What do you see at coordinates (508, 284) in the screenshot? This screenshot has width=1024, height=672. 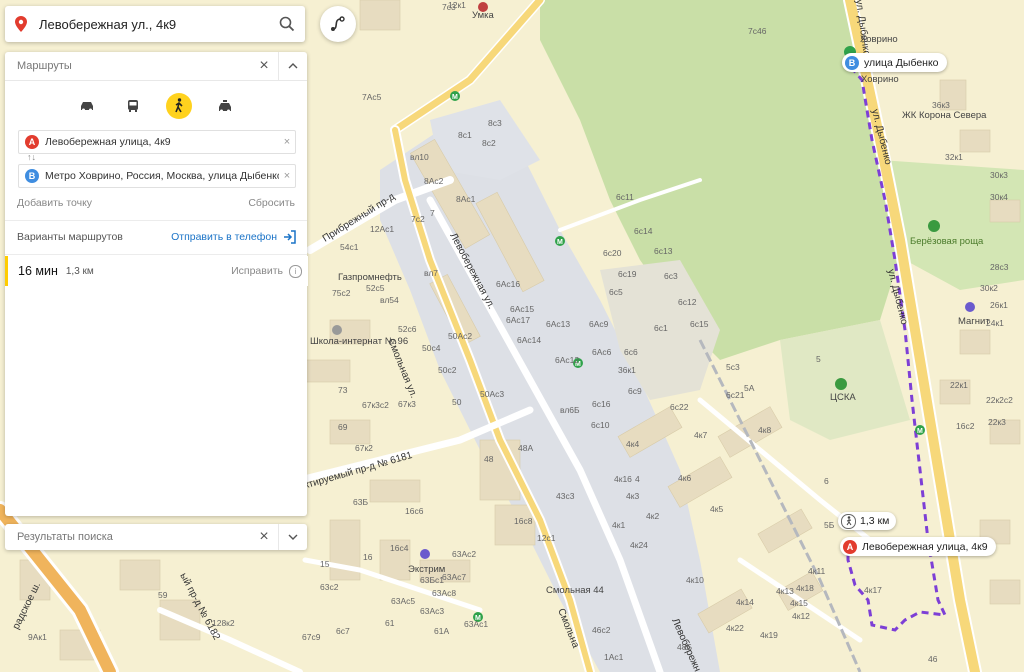 I see `building-number: 6Ас16` at bounding box center [508, 284].